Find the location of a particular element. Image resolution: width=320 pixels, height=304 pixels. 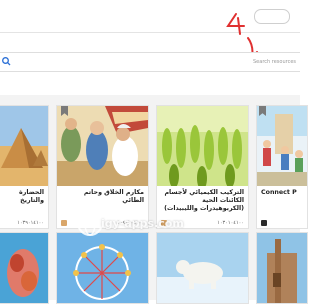

resource-card-ferris-wheel is located at coordinates (102, 268).